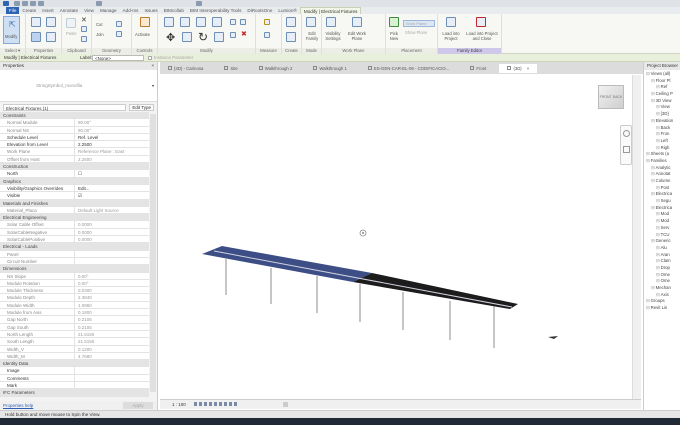  Describe the element at coordinates (25, 3) in the screenshot. I see `save-icon` at that location.